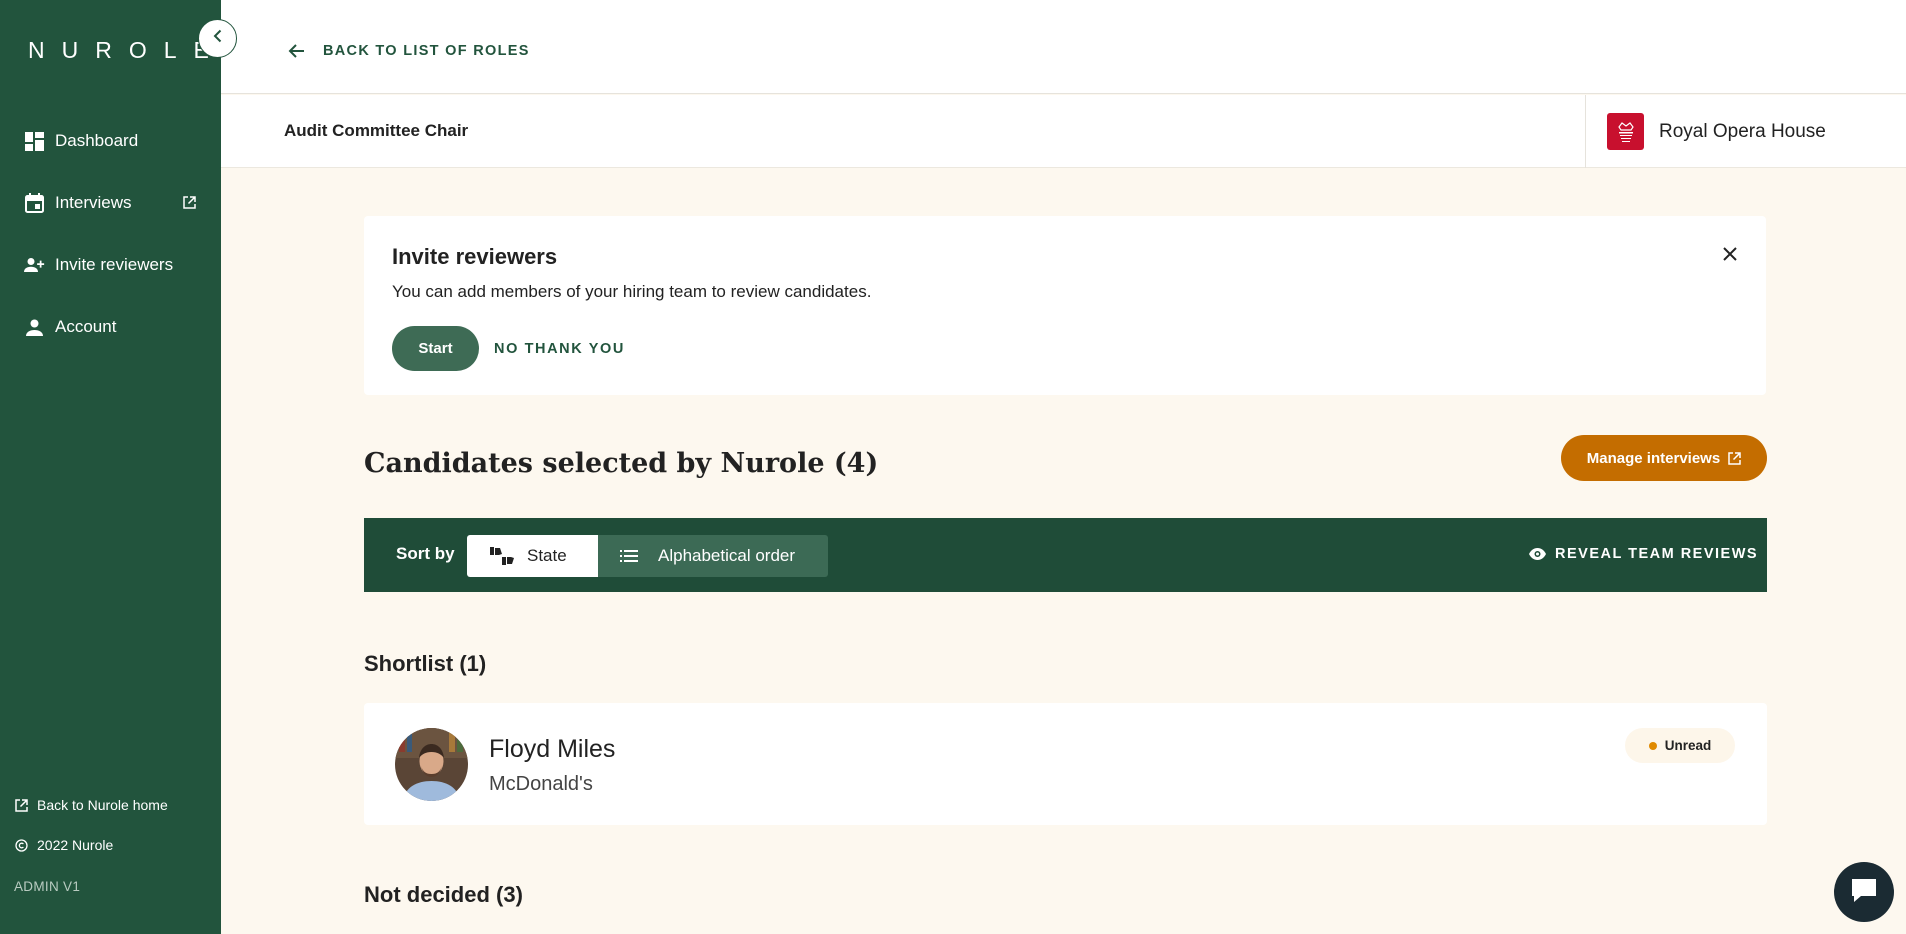 The image size is (1906, 934). I want to click on version-label: ADMIN V1, so click(47, 886).